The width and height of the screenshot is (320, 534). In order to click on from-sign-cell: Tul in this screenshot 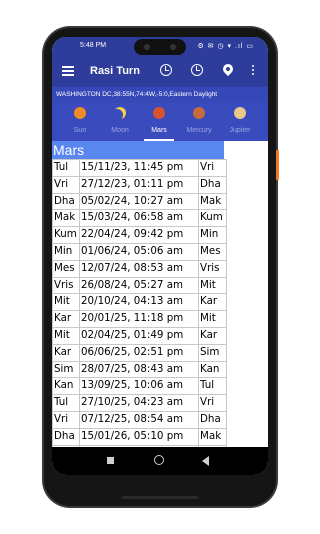, I will do `click(66, 403)`.